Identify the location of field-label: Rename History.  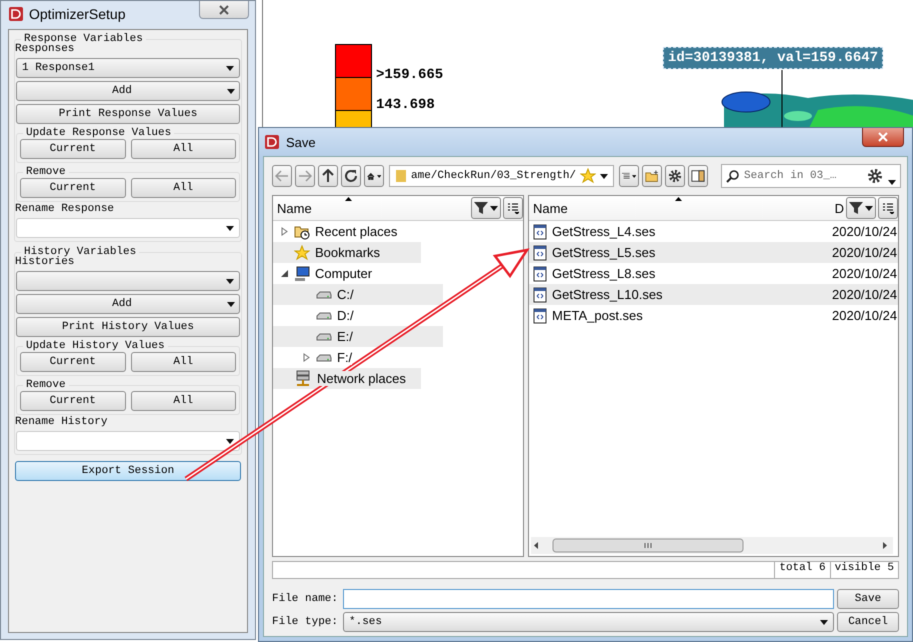
(61, 422).